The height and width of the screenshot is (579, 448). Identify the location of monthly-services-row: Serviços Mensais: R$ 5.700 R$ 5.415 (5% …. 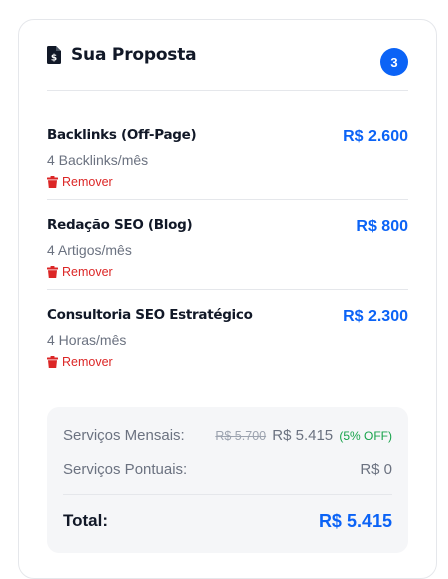
(227, 435).